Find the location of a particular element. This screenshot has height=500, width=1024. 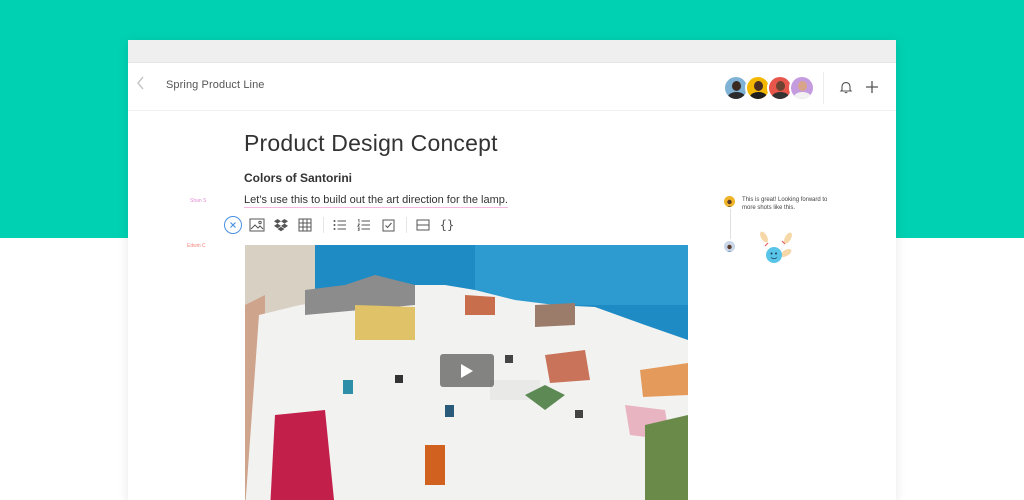

play-icon is located at coordinates (467, 370).